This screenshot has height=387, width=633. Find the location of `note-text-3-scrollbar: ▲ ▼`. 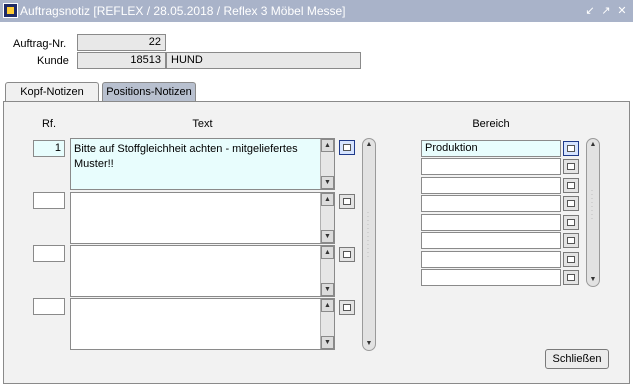

note-text-3-scrollbar: ▲ ▼ is located at coordinates (327, 271).